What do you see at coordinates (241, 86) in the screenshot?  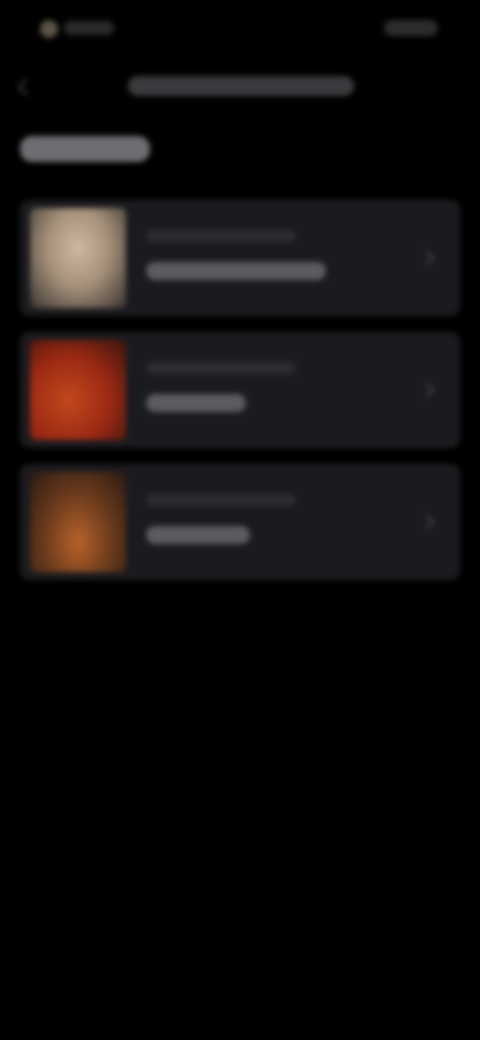 I see `page-title` at bounding box center [241, 86].